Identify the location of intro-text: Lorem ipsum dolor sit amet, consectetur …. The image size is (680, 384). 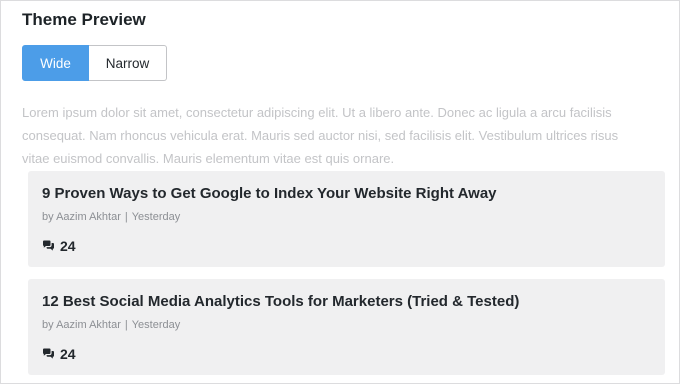
(320, 135).